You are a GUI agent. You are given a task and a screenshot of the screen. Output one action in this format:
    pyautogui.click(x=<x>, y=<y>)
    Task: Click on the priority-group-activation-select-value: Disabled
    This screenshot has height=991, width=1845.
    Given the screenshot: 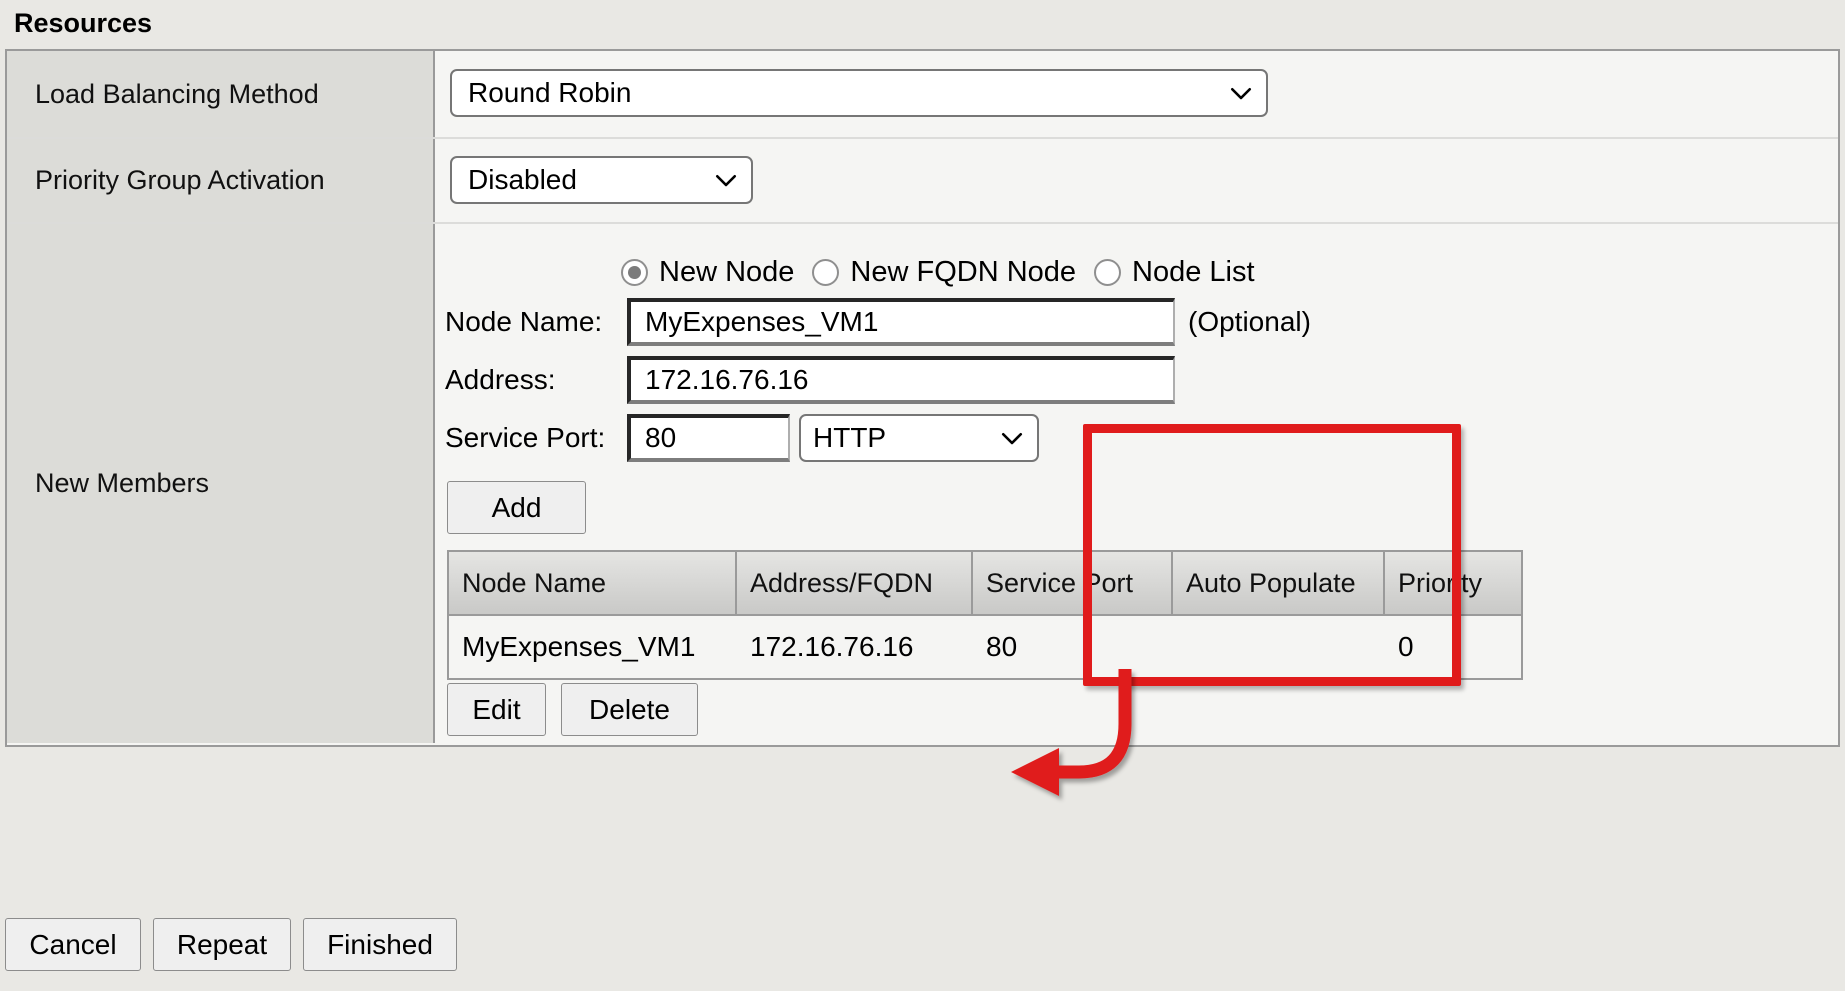 What is the action you would take?
    pyautogui.click(x=522, y=179)
    